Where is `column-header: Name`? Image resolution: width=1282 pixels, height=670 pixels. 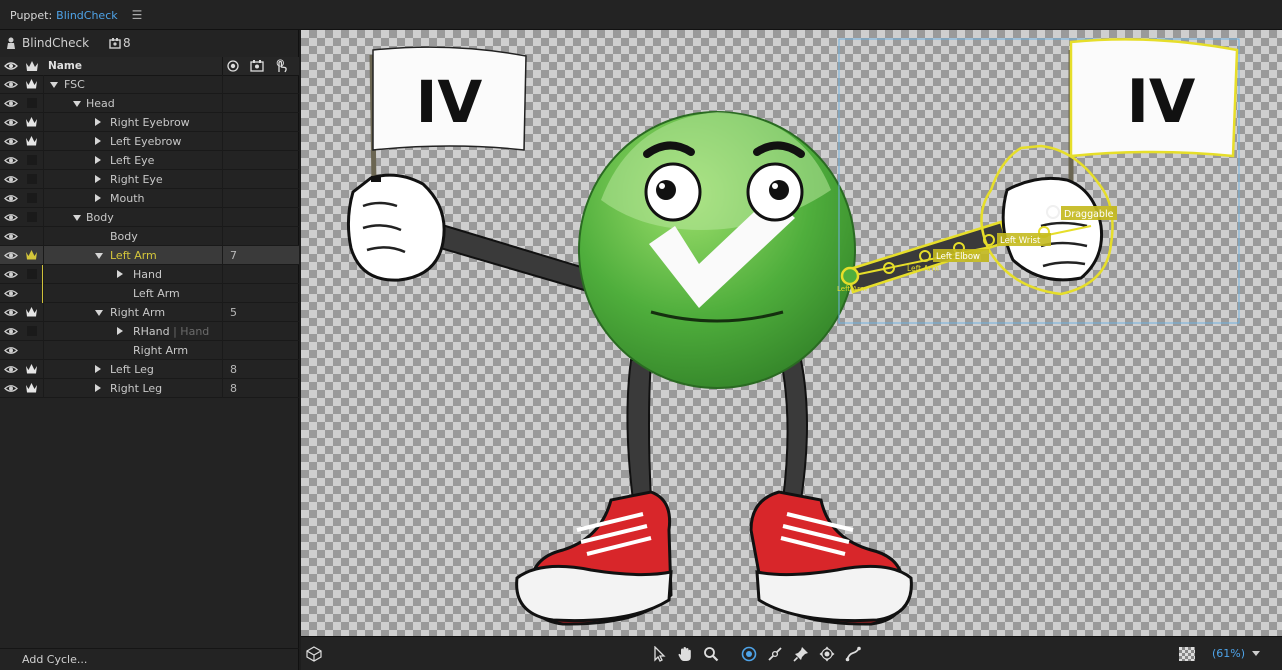 column-header: Name is located at coordinates (149, 66).